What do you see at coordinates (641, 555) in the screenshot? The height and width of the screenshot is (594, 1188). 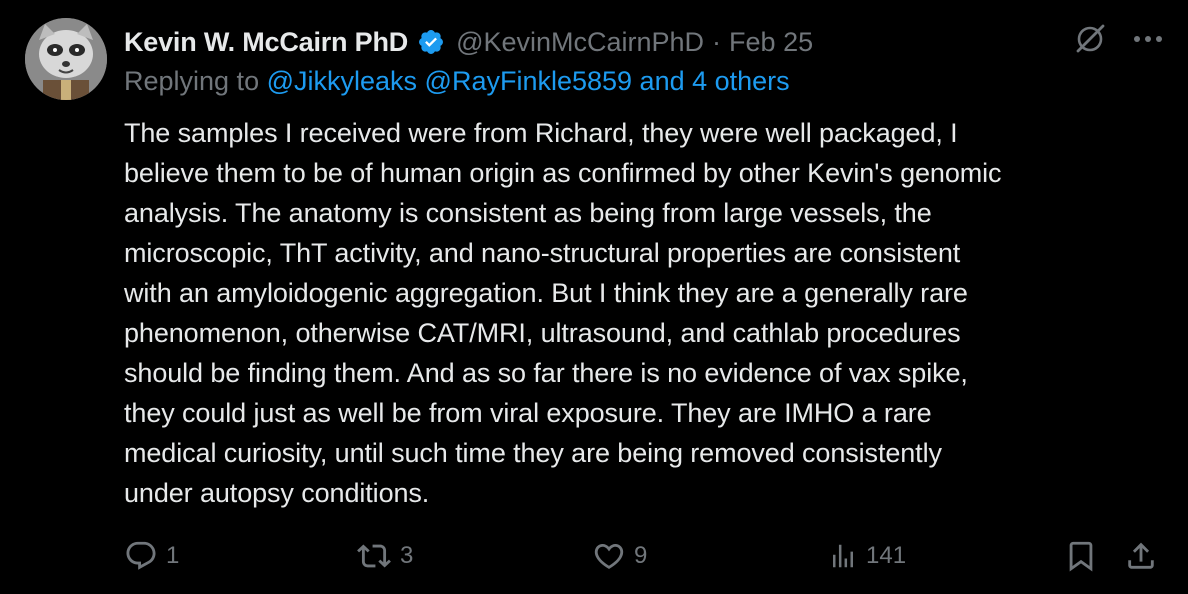 I see `like-count: 9` at bounding box center [641, 555].